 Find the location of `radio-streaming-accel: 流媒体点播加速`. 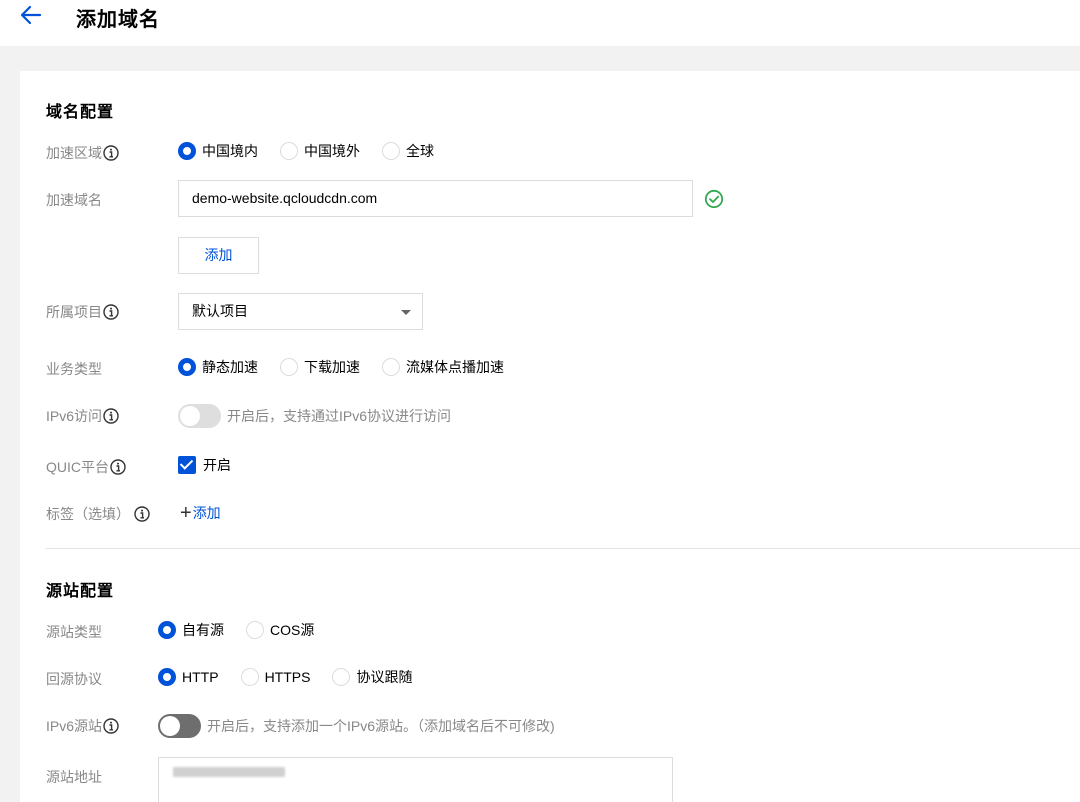

radio-streaming-accel: 流媒体点播加速 is located at coordinates (443, 367).